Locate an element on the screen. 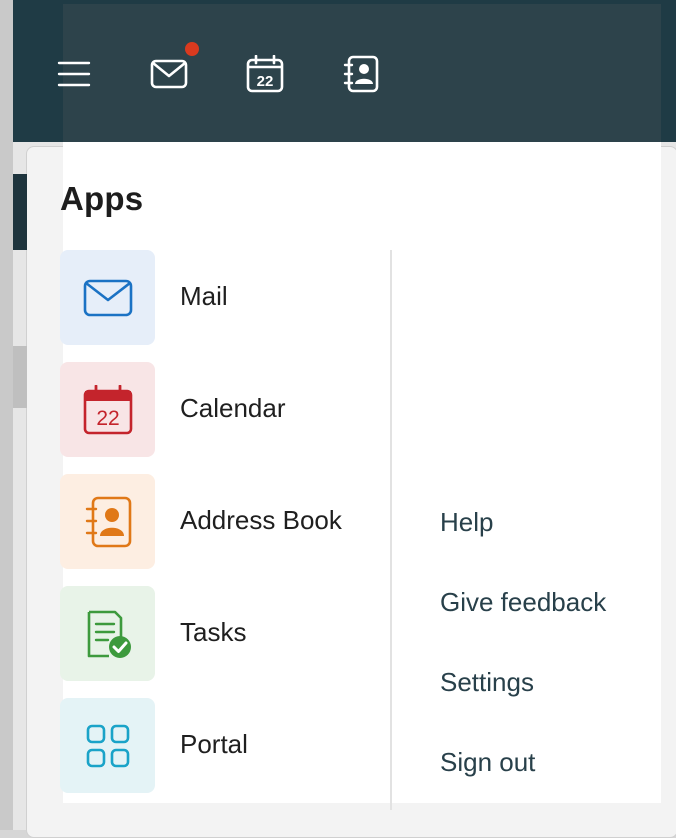 The width and height of the screenshot is (676, 838). app-label-tasks: Tasks is located at coordinates (213, 632).